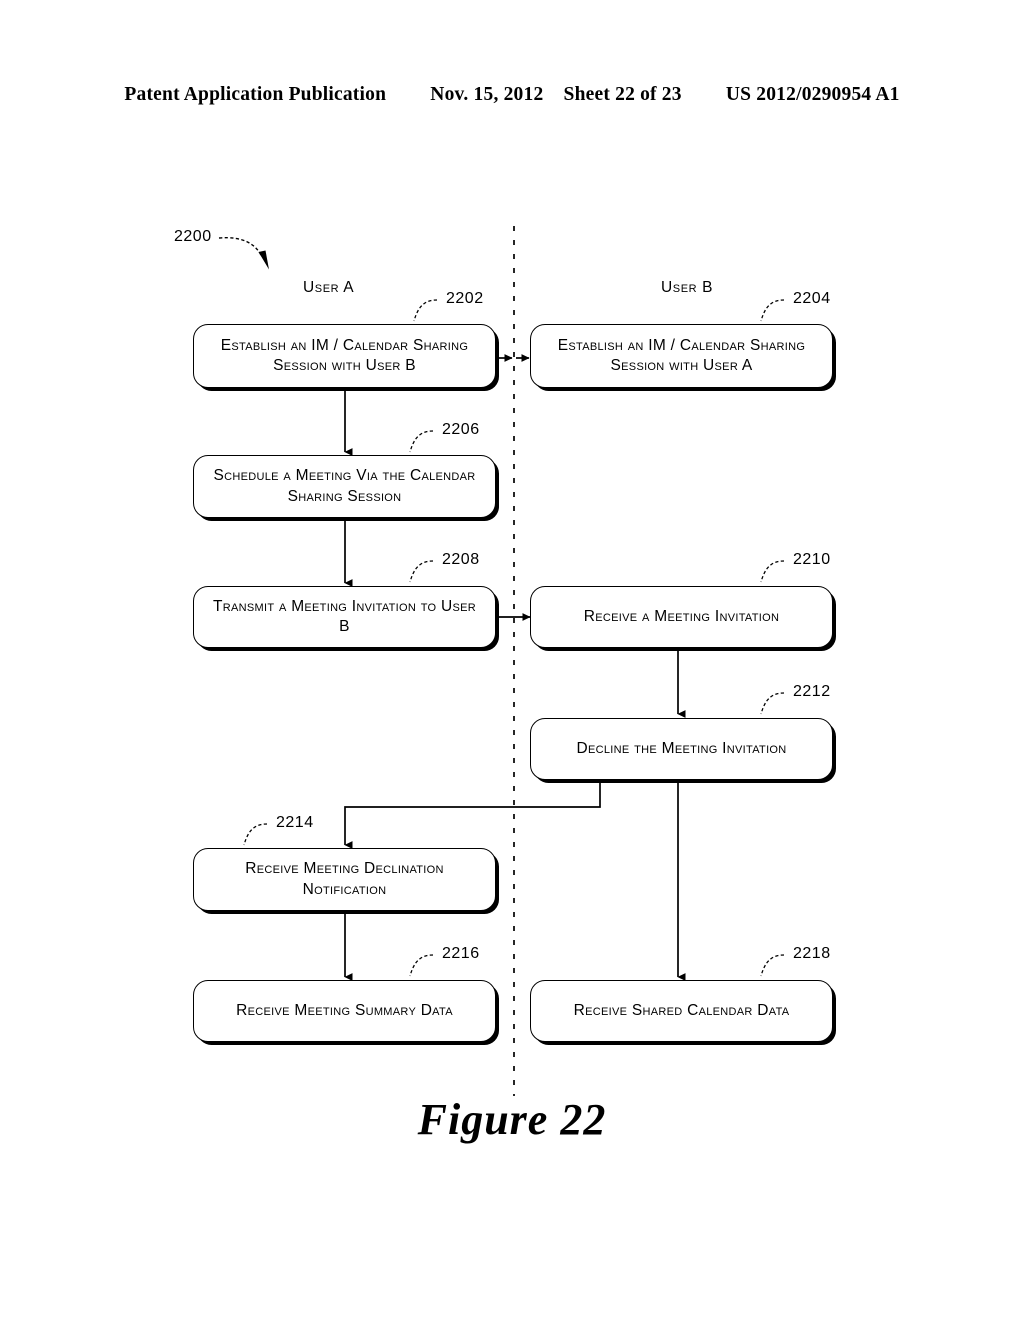 This screenshot has width=1024, height=1320. Describe the element at coordinates (465, 298) in the screenshot. I see `ref-numeral-2202: 2202` at that location.